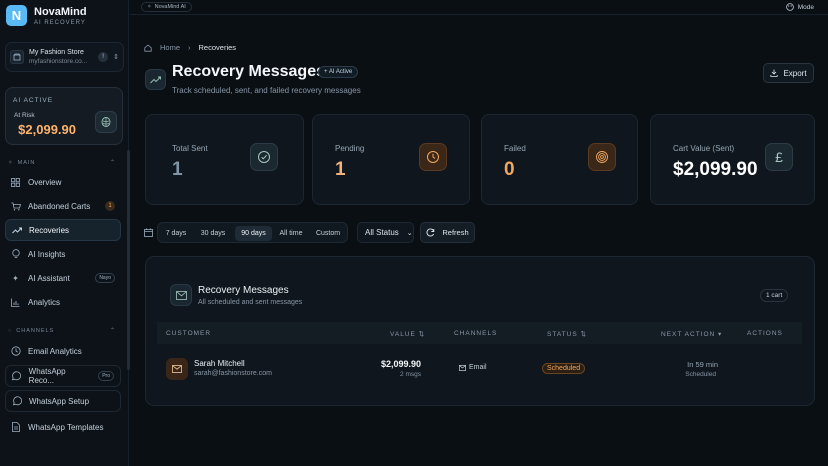  I want to click on export-label: Export, so click(795, 73).